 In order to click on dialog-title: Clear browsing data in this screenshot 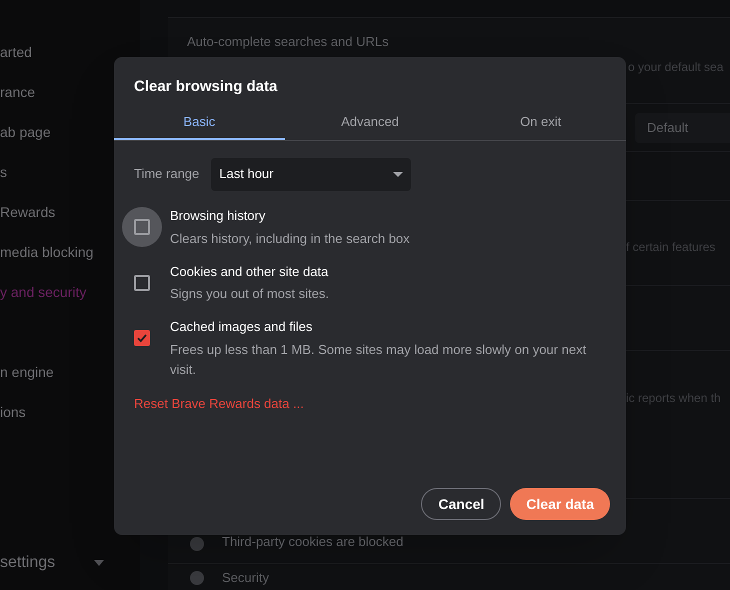, I will do `click(206, 86)`.